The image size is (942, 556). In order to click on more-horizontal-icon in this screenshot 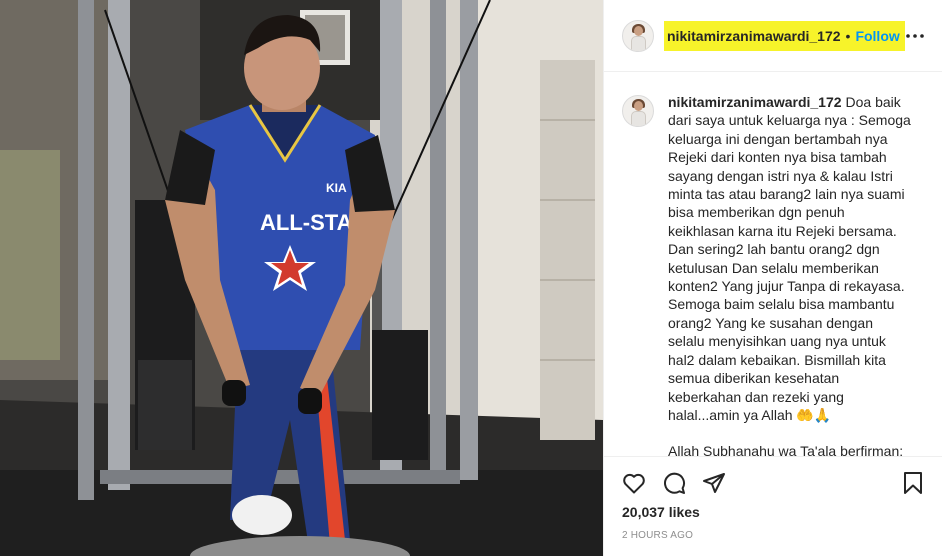, I will do `click(915, 36)`.